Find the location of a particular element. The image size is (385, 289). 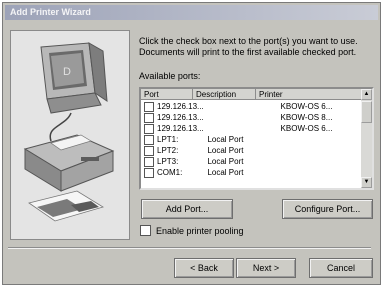

scroll-up-icon: ▲ is located at coordinates (366, 94).